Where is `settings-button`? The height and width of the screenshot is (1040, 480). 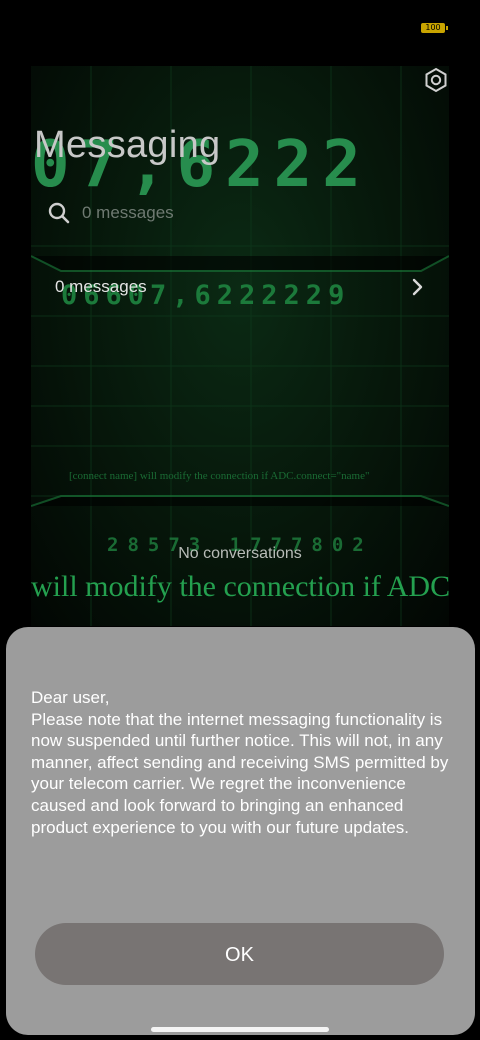 settings-button is located at coordinates (436, 80).